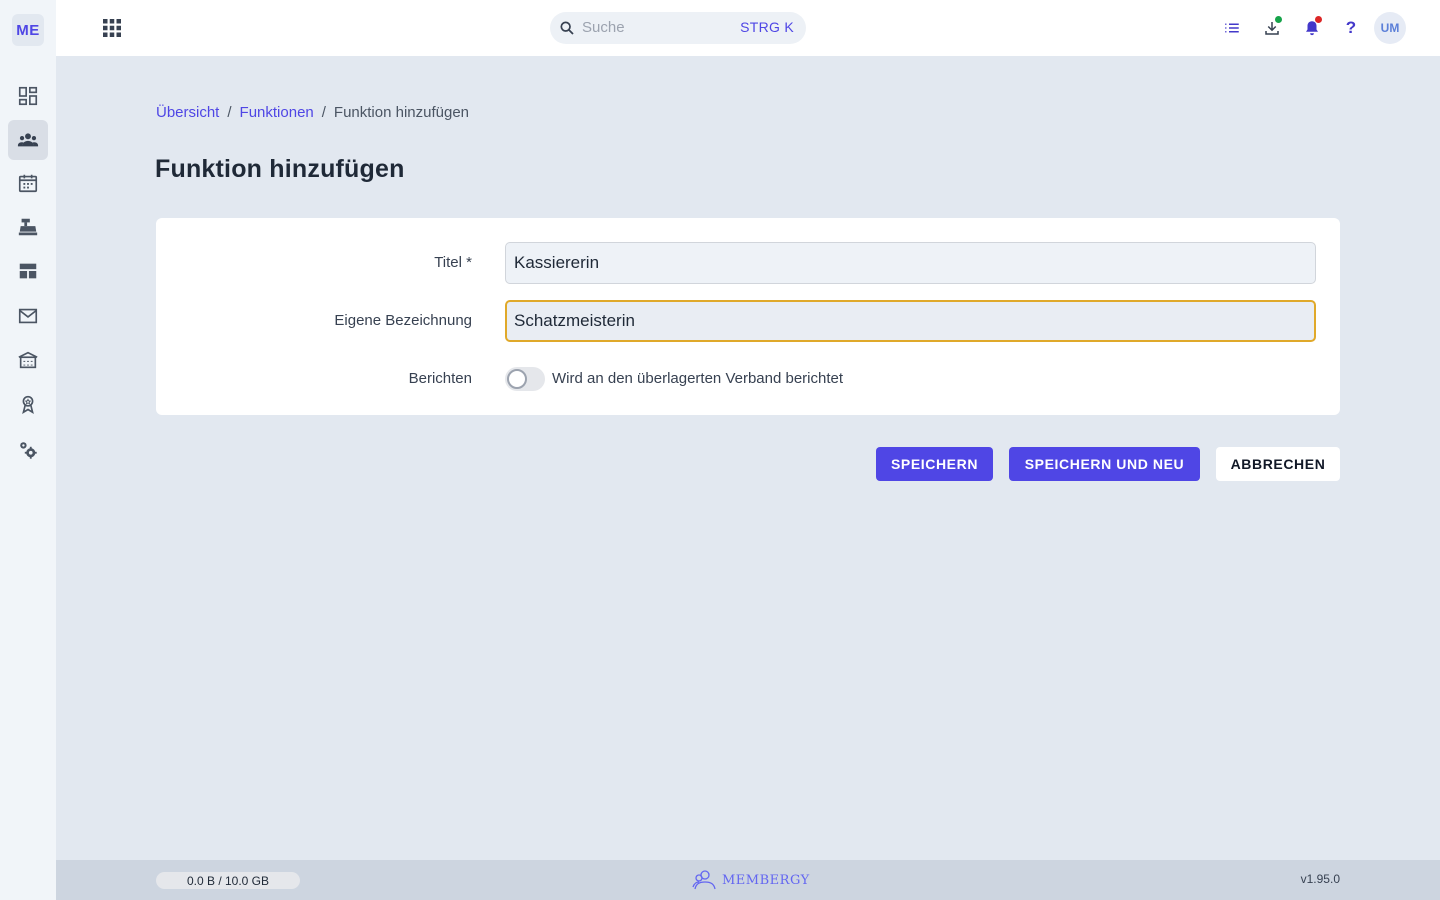 Image resolution: width=1440 pixels, height=900 pixels. What do you see at coordinates (1390, 28) in the screenshot?
I see `user-avatar: UM` at bounding box center [1390, 28].